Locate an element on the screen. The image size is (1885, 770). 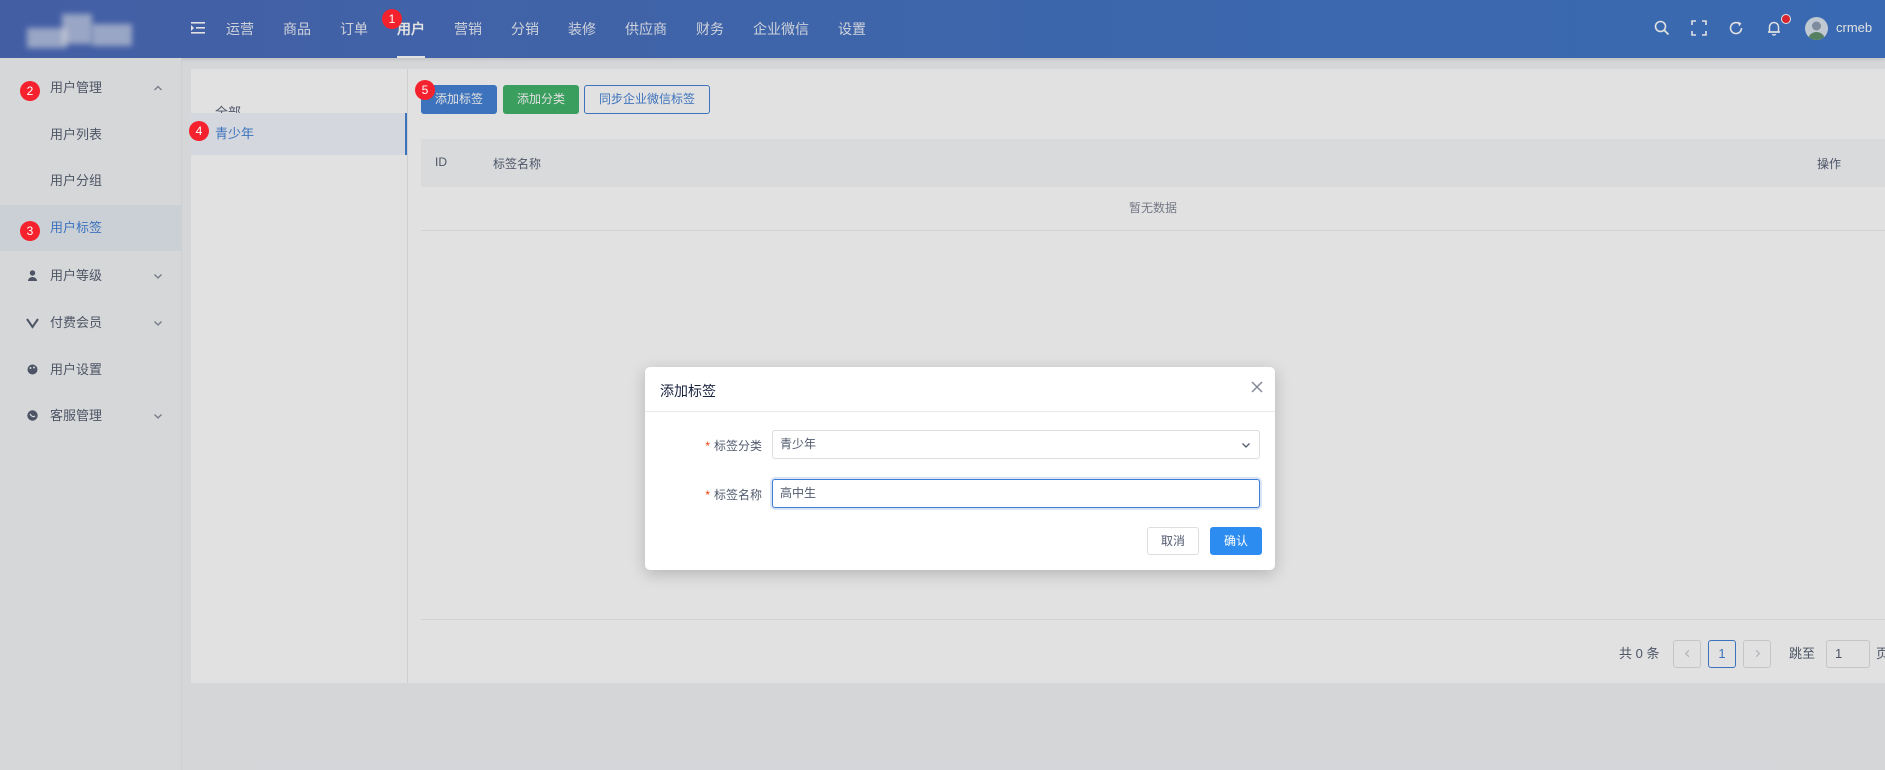
marker-1: 1 is located at coordinates (392, 19).